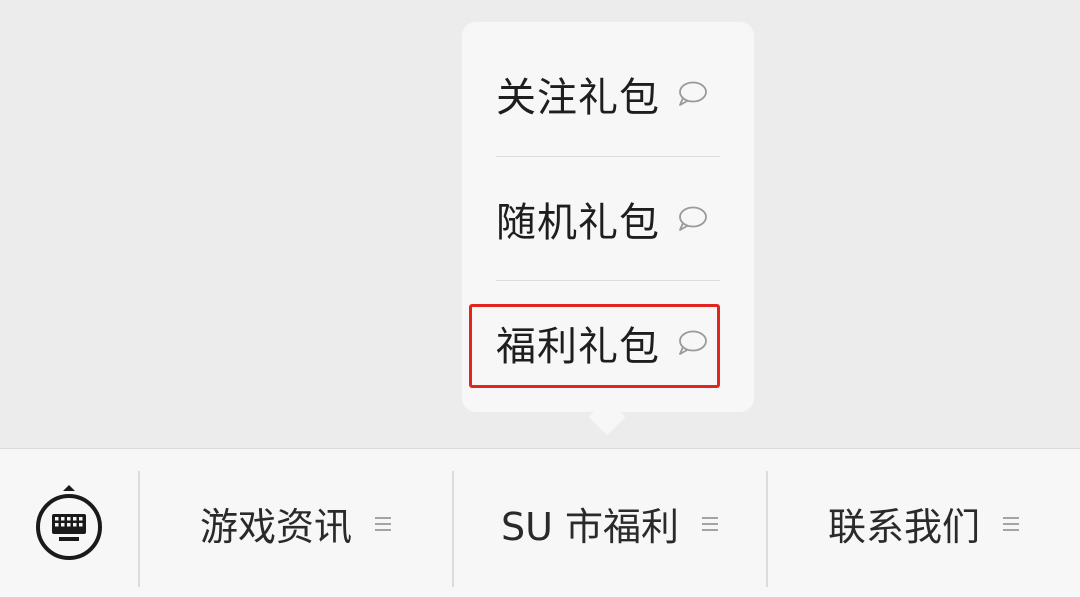  I want to click on submenu-item-follow-gift: 关注礼包, so click(608, 94).